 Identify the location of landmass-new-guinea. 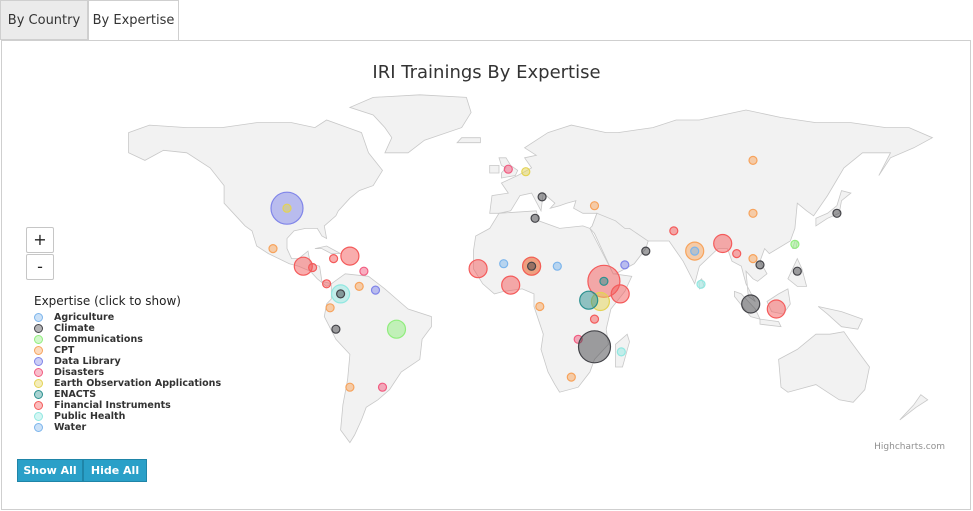
(840, 318).